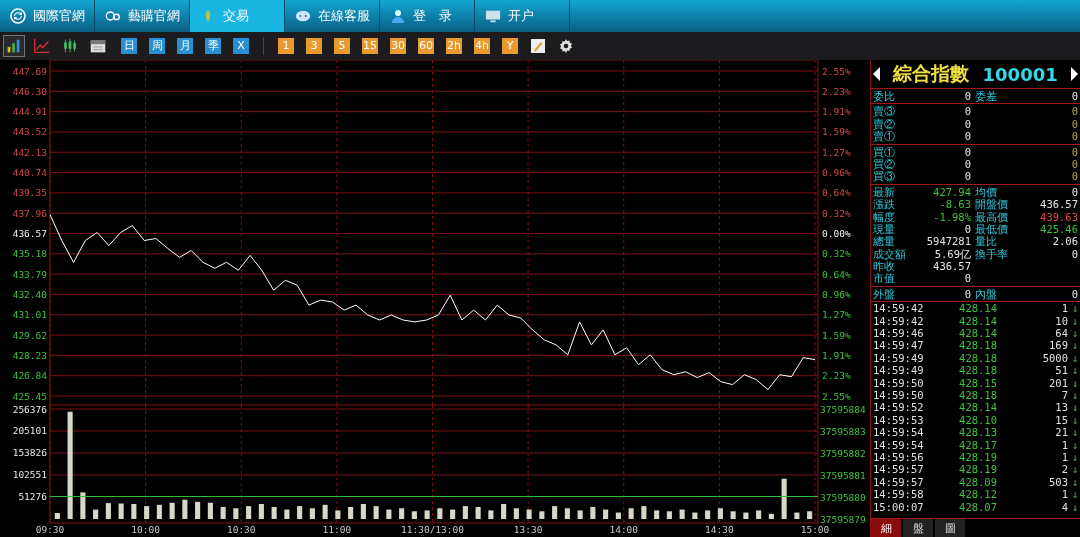  I want to click on settings-icon, so click(566, 46).